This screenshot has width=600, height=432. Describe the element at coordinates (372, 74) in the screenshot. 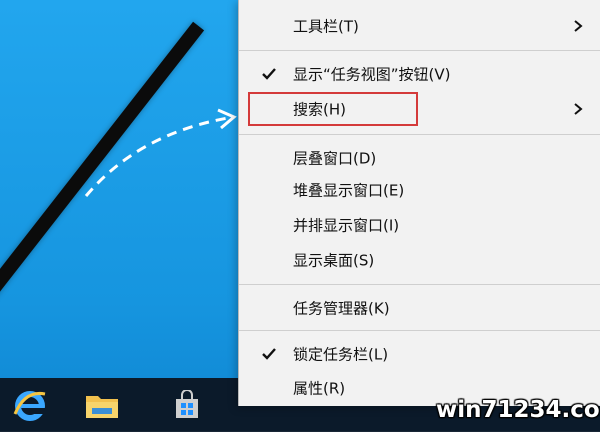

I see `menu-item-label: 显示“任务视图”按钮(V)` at that location.